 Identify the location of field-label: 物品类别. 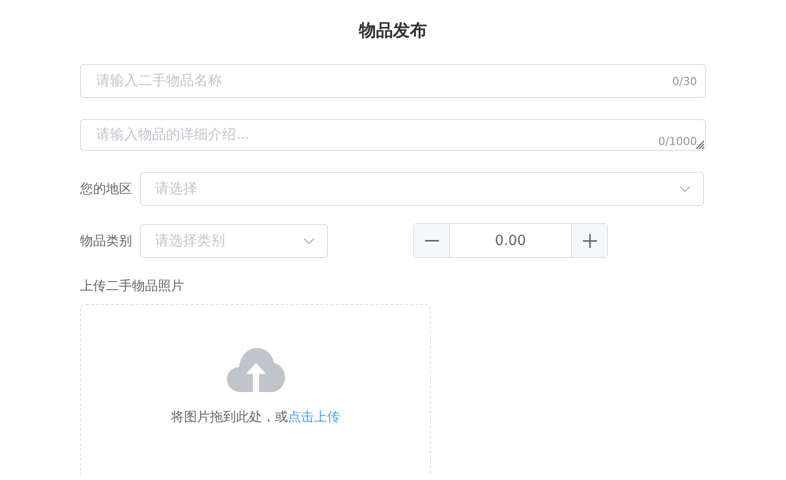
(106, 241).